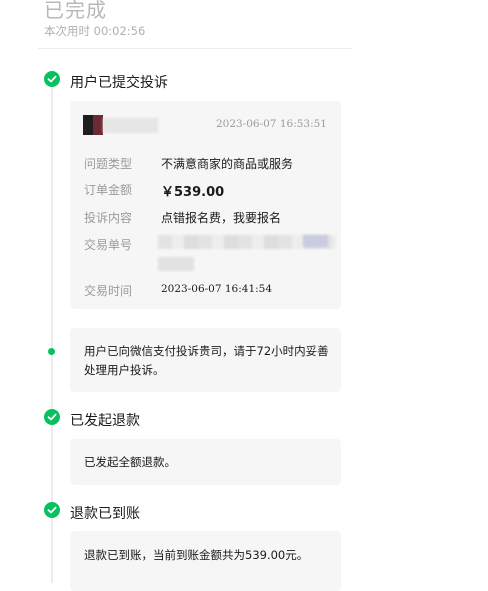 The width and height of the screenshot is (488, 591). What do you see at coordinates (108, 190) in the screenshot?
I see `field-label: 订单金额` at bounding box center [108, 190].